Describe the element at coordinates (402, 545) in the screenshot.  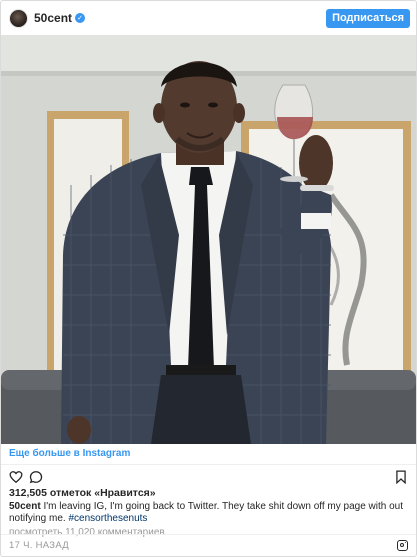
I see `instagram-logo-icon` at that location.